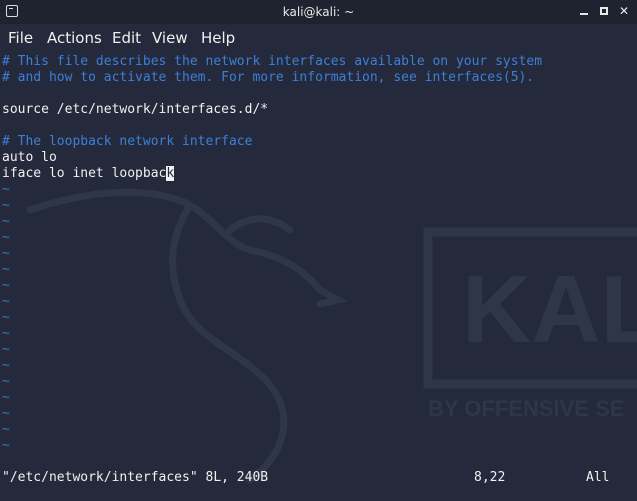 This screenshot has height=501, width=637. I want to click on file-info: "/etc/network/interfaces" 8L, 240B, so click(135, 477).